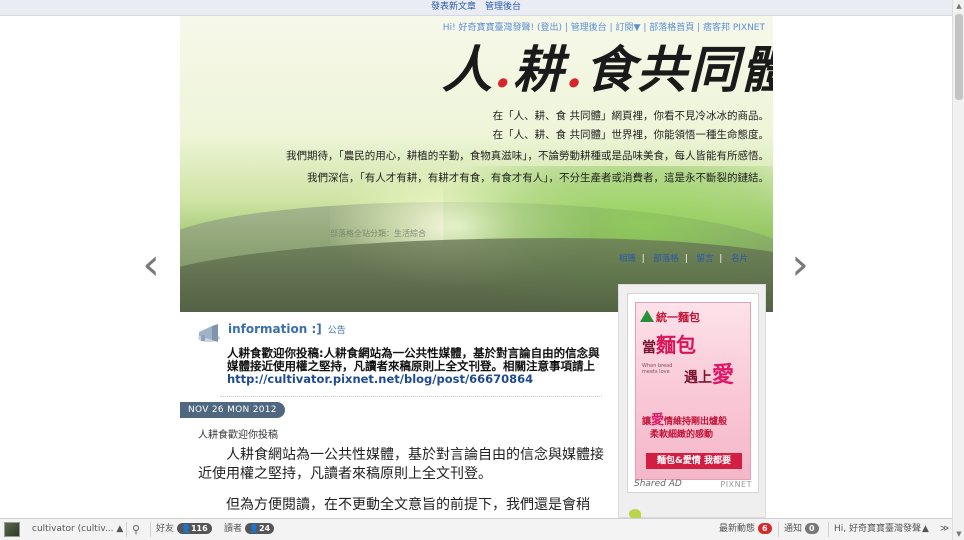 This screenshot has width=964, height=540. I want to click on search-icon: ⚲, so click(136, 529).